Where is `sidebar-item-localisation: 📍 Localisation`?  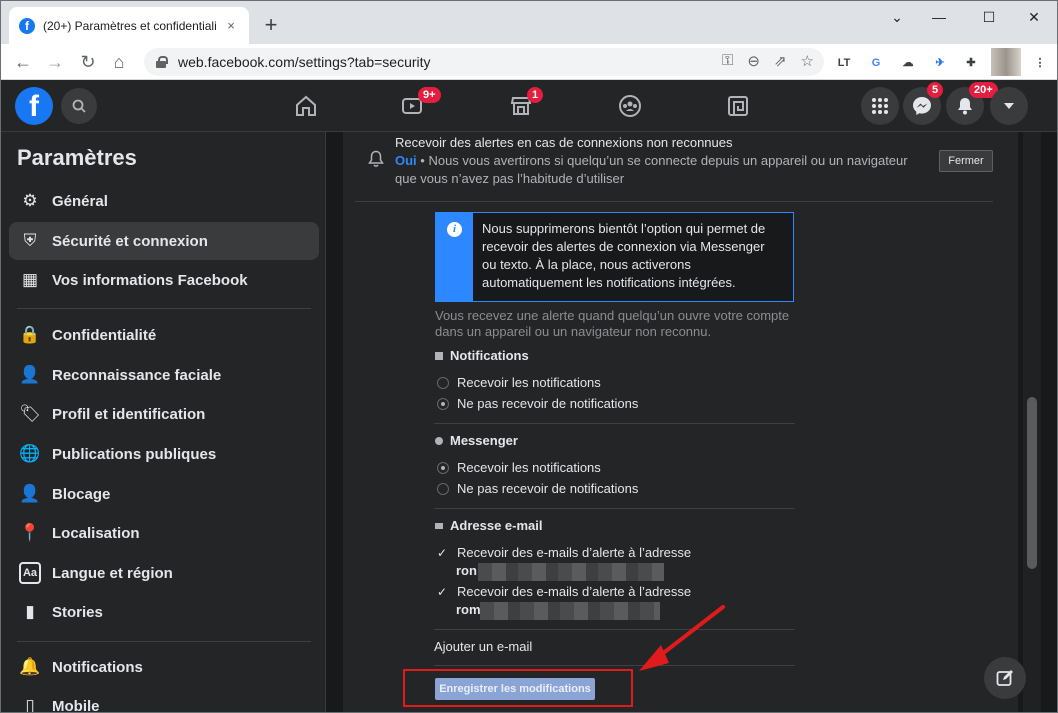 sidebar-item-localisation: 📍 Localisation is located at coordinates (164, 533).